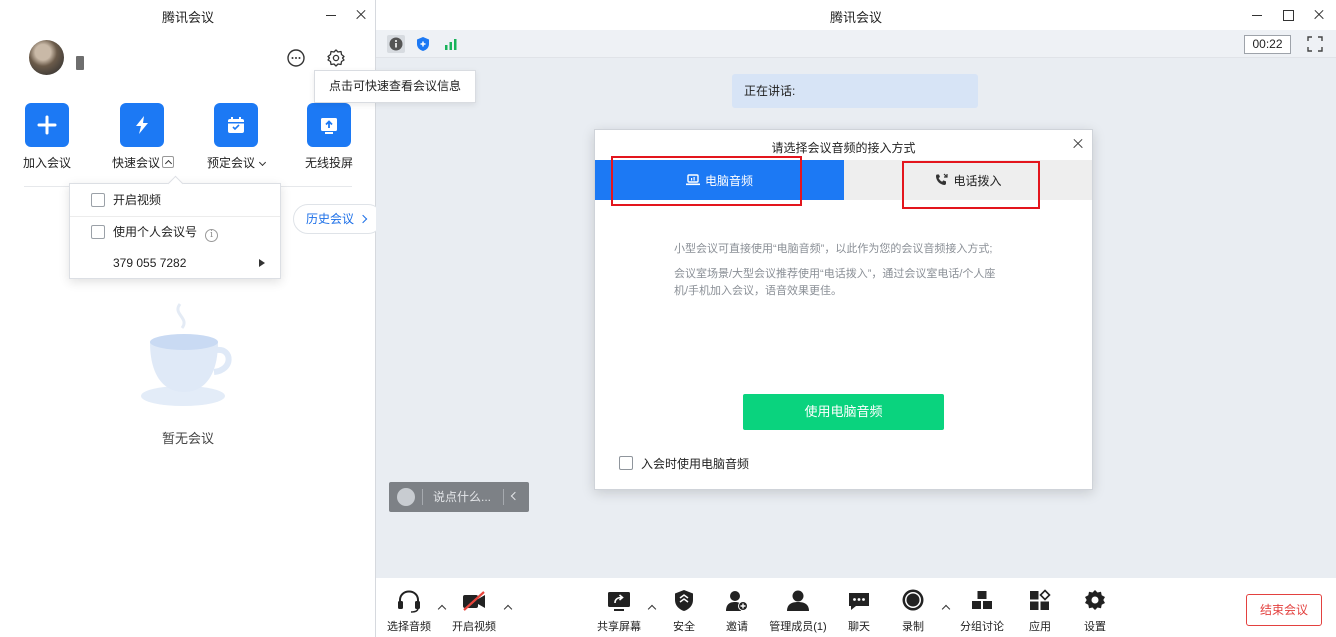 This screenshot has height=637, width=1336. Describe the element at coordinates (843, 412) in the screenshot. I see `use-computer-audio-button: 使用电脑音频` at that location.